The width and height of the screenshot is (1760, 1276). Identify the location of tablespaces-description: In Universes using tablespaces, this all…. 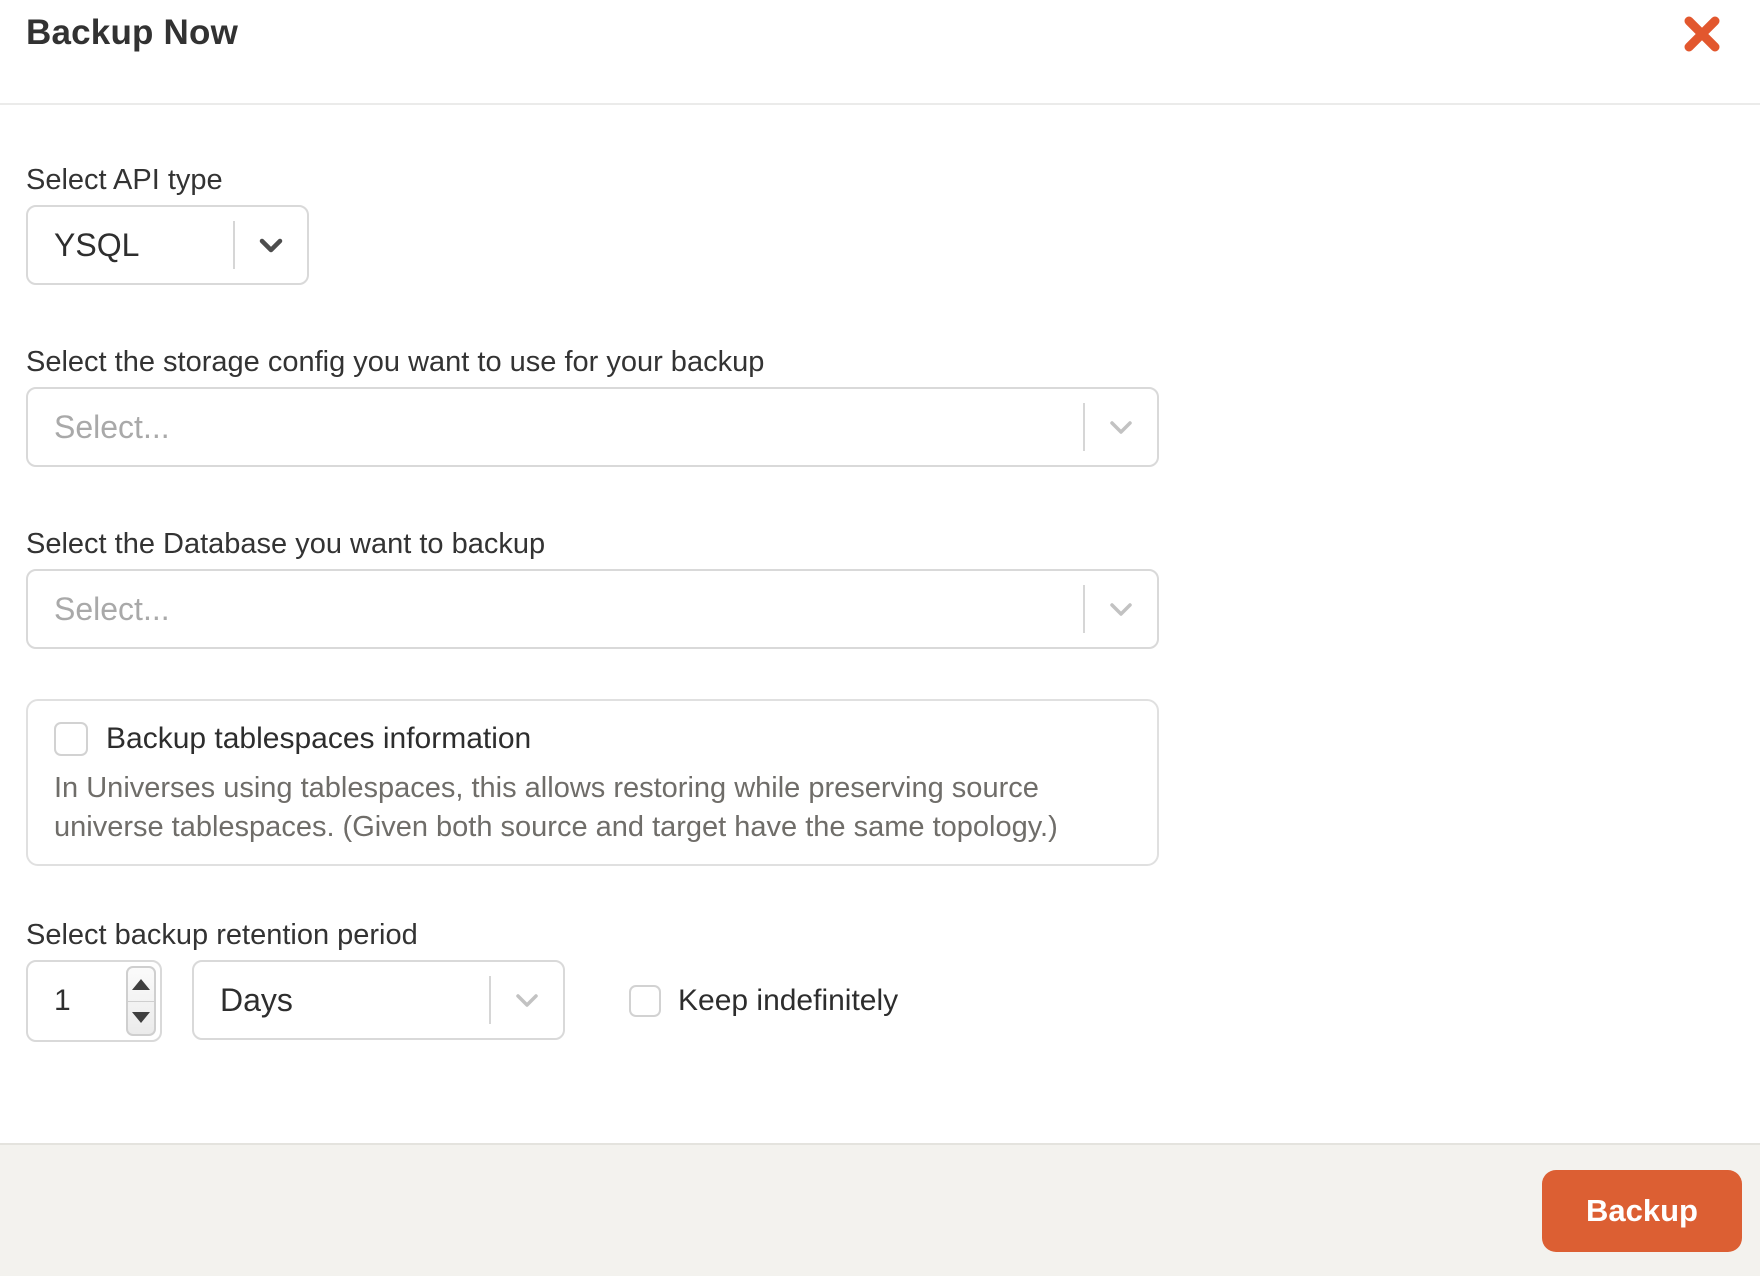
(556, 807).